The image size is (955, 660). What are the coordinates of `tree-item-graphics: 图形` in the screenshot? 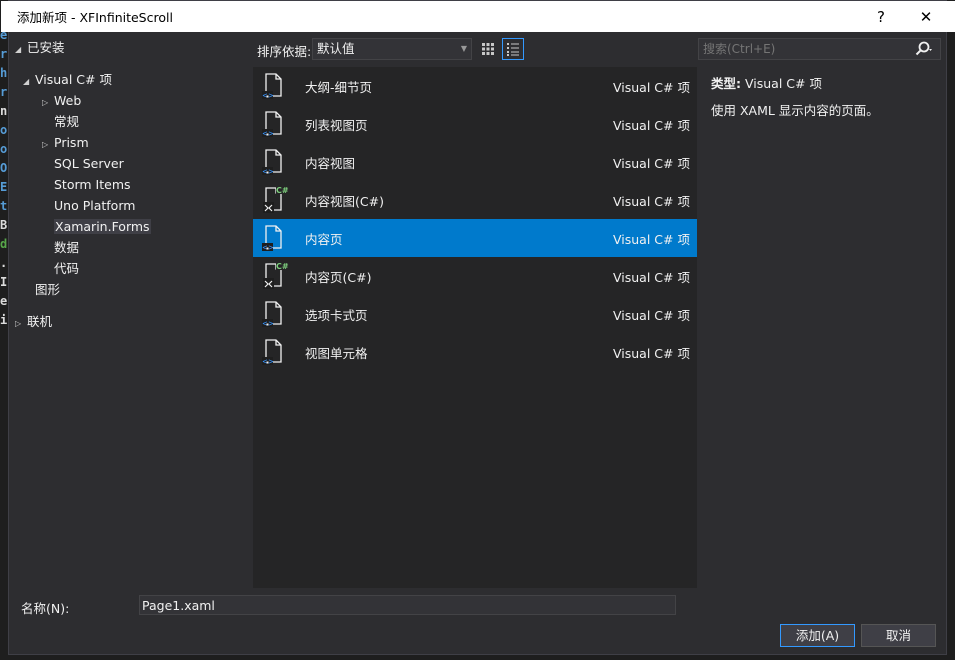 It's located at (47, 289).